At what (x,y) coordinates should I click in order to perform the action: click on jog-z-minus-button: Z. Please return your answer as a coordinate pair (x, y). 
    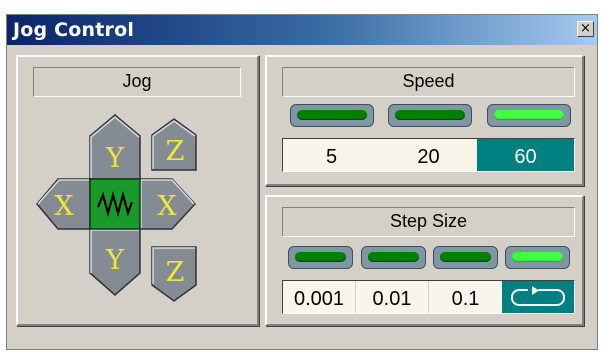
    Looking at the image, I should click on (174, 274).